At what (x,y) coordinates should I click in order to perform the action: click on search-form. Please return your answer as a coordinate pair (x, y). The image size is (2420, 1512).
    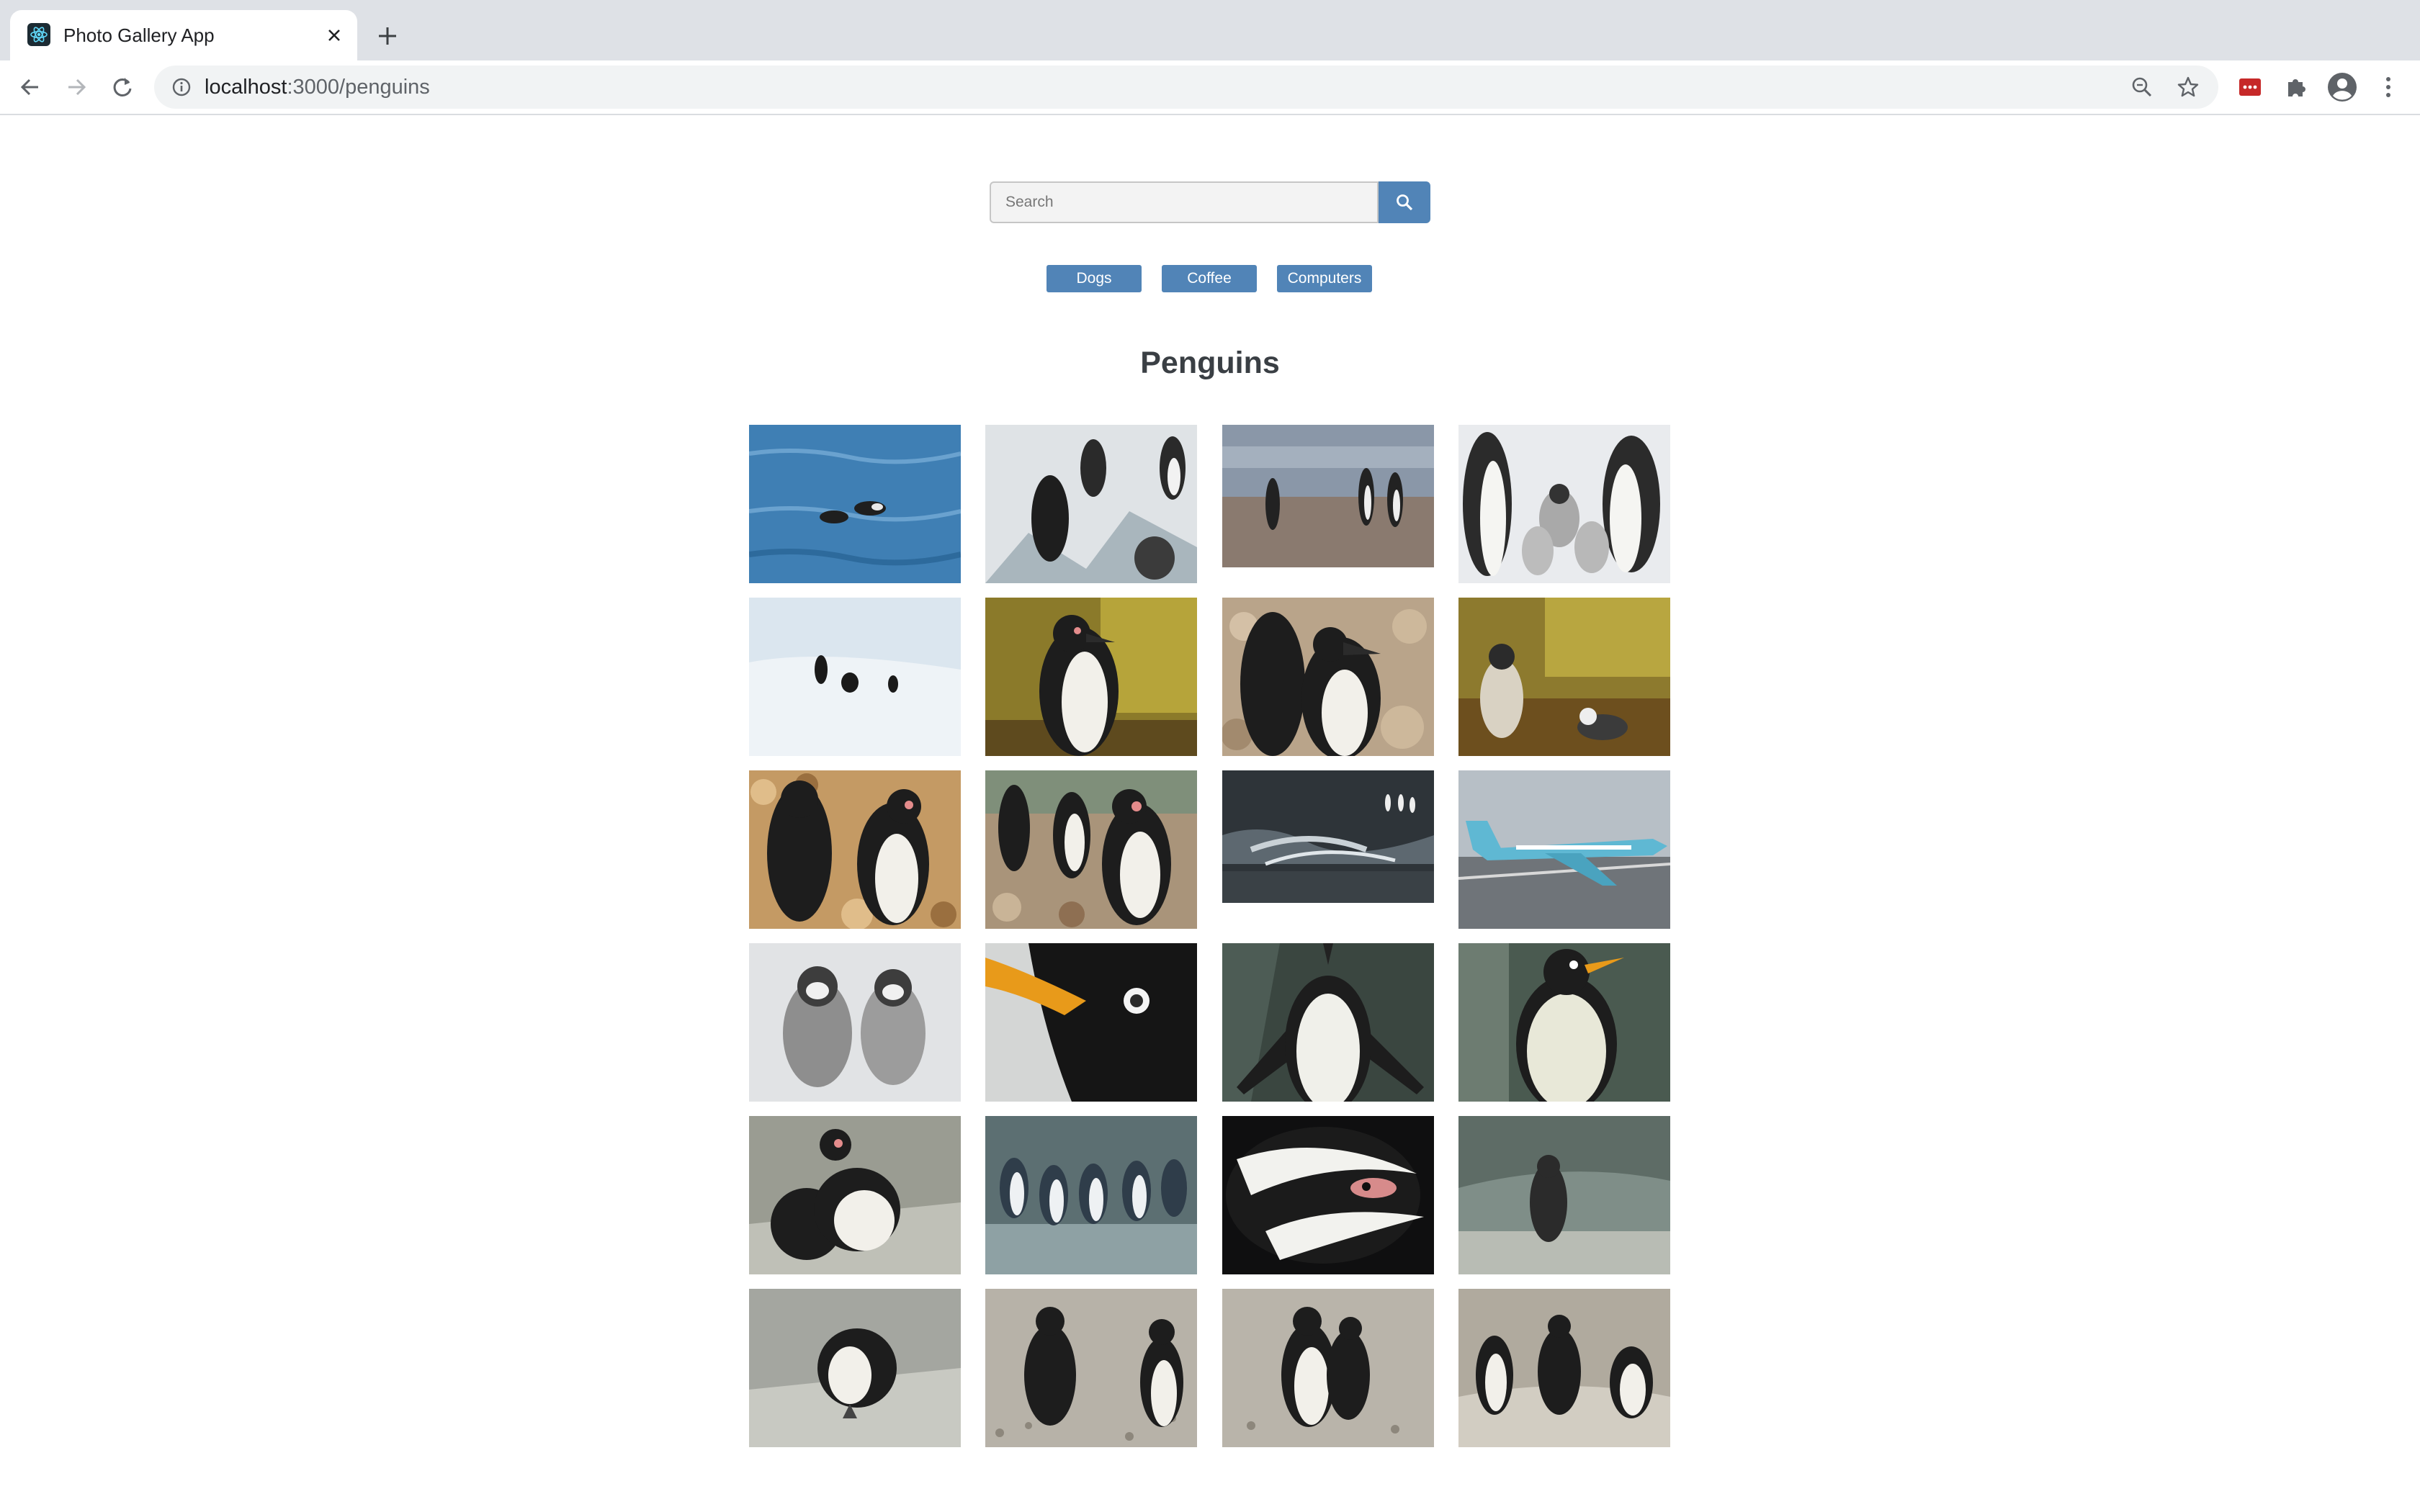
    Looking at the image, I should click on (1210, 202).